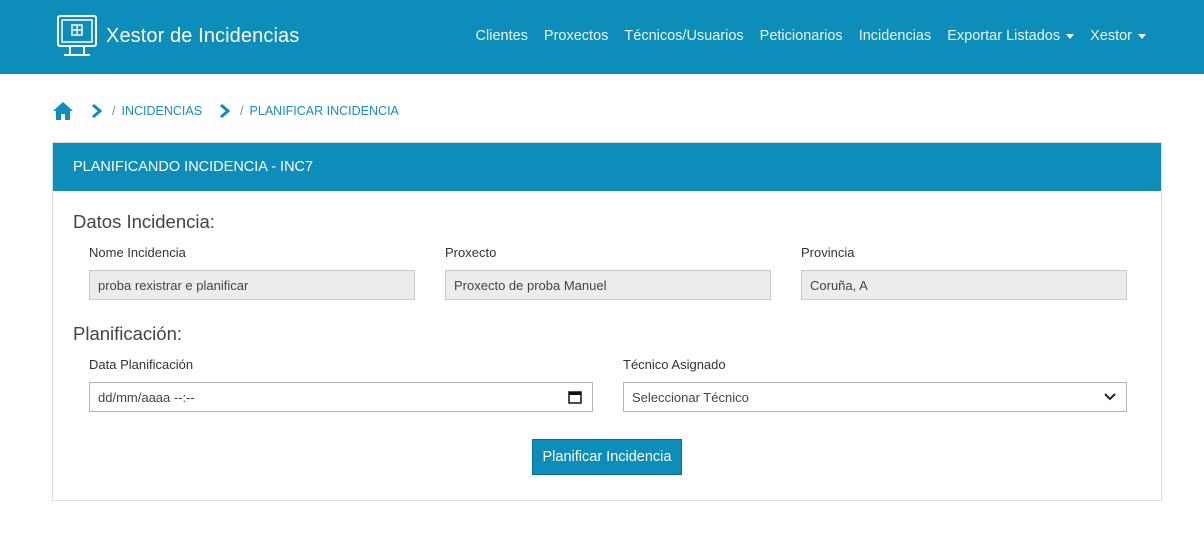 This screenshot has width=1204, height=533. Describe the element at coordinates (173, 285) in the screenshot. I see `nome-incidencia-value: proba rexistrar e planificar` at that location.